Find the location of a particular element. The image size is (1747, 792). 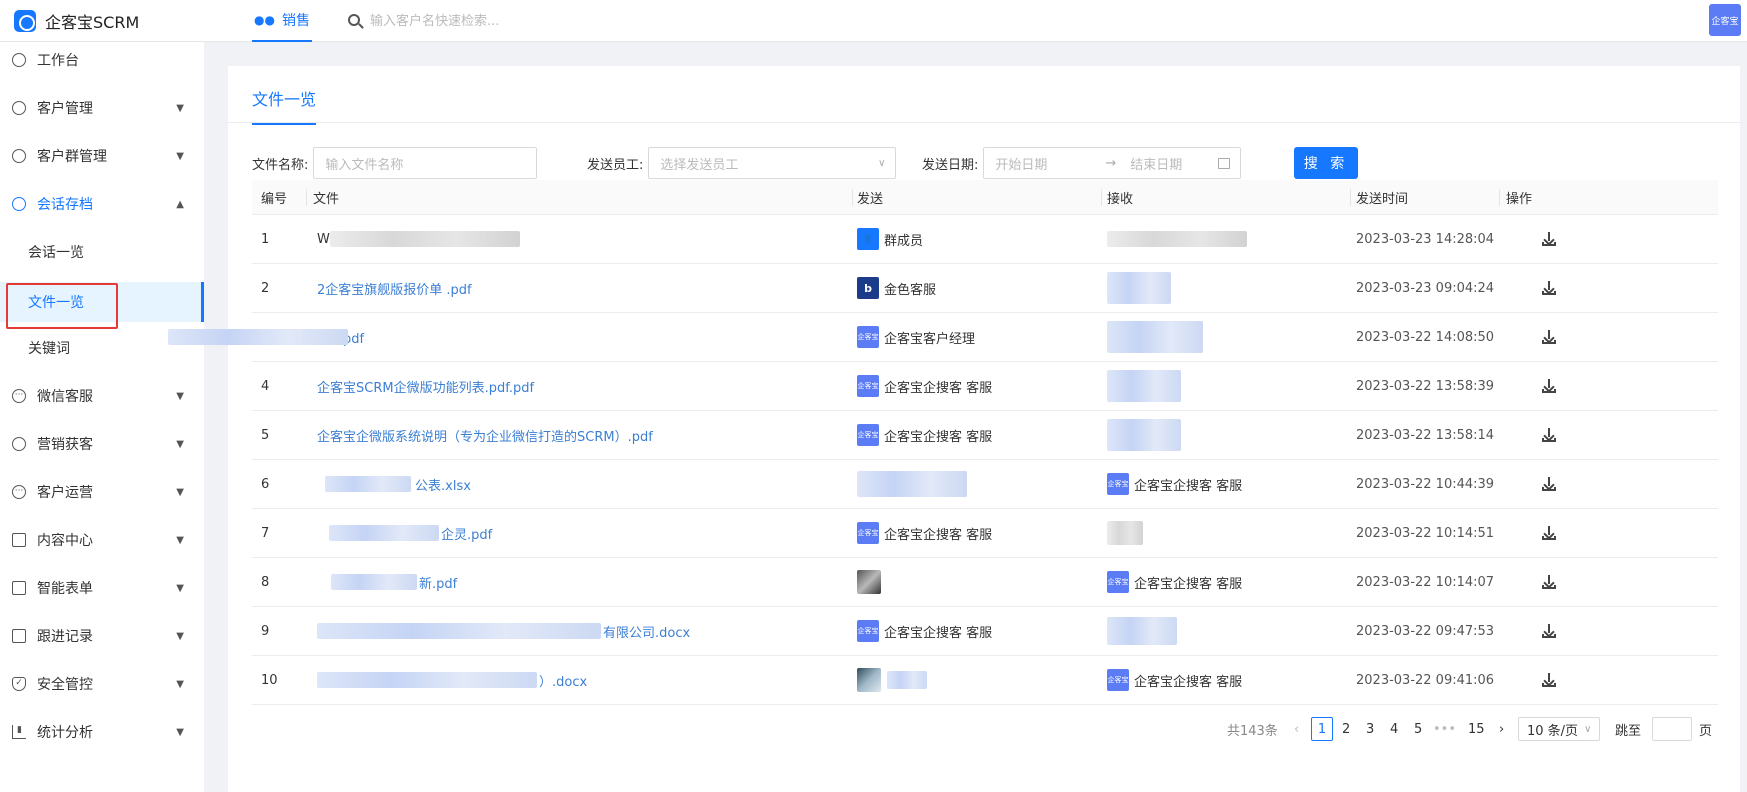

sidebar-item-archive: 会话存档 ▲ is located at coordinates (102, 204).